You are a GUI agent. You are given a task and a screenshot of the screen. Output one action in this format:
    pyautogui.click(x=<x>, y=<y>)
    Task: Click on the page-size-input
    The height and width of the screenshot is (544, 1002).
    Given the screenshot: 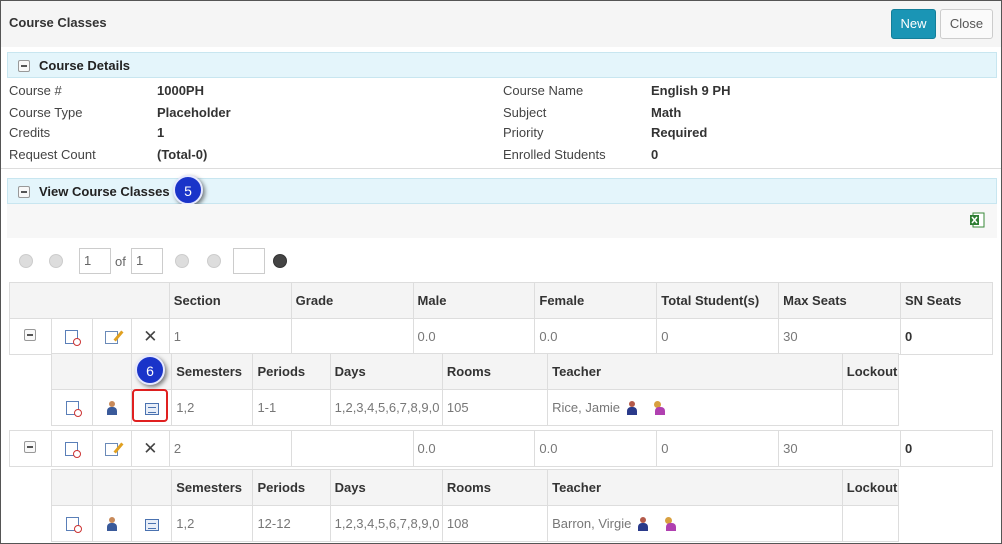 What is the action you would take?
    pyautogui.click(x=249, y=261)
    